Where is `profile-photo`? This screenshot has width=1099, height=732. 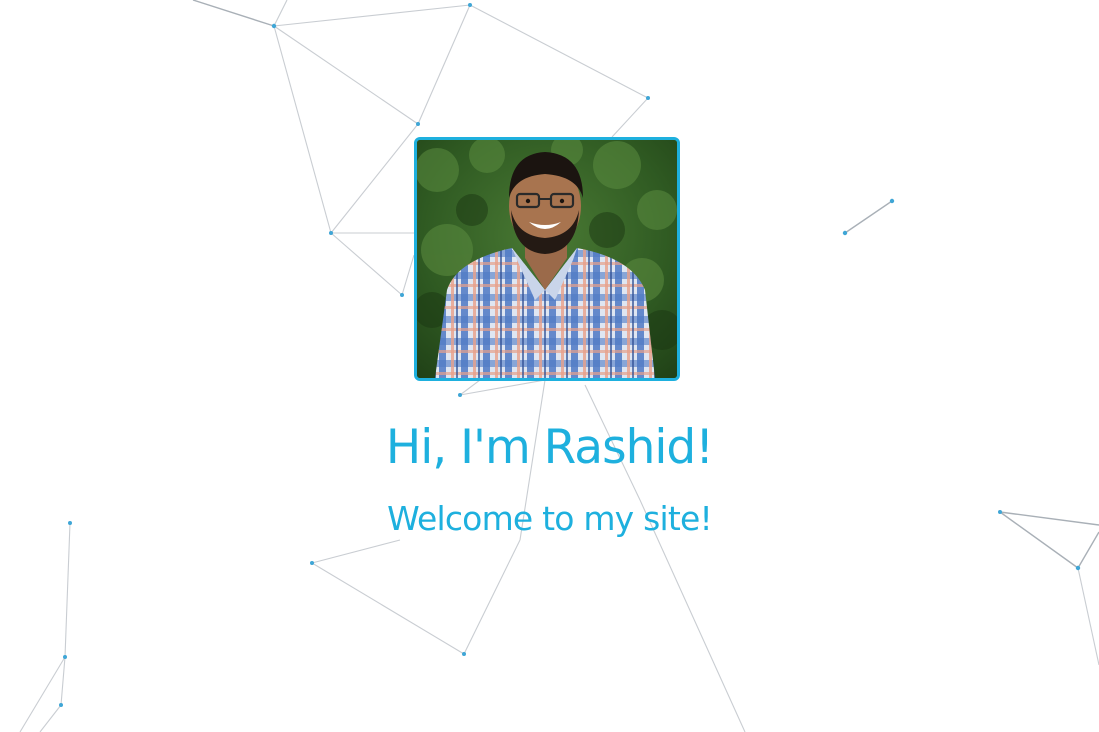
profile-photo is located at coordinates (547, 259).